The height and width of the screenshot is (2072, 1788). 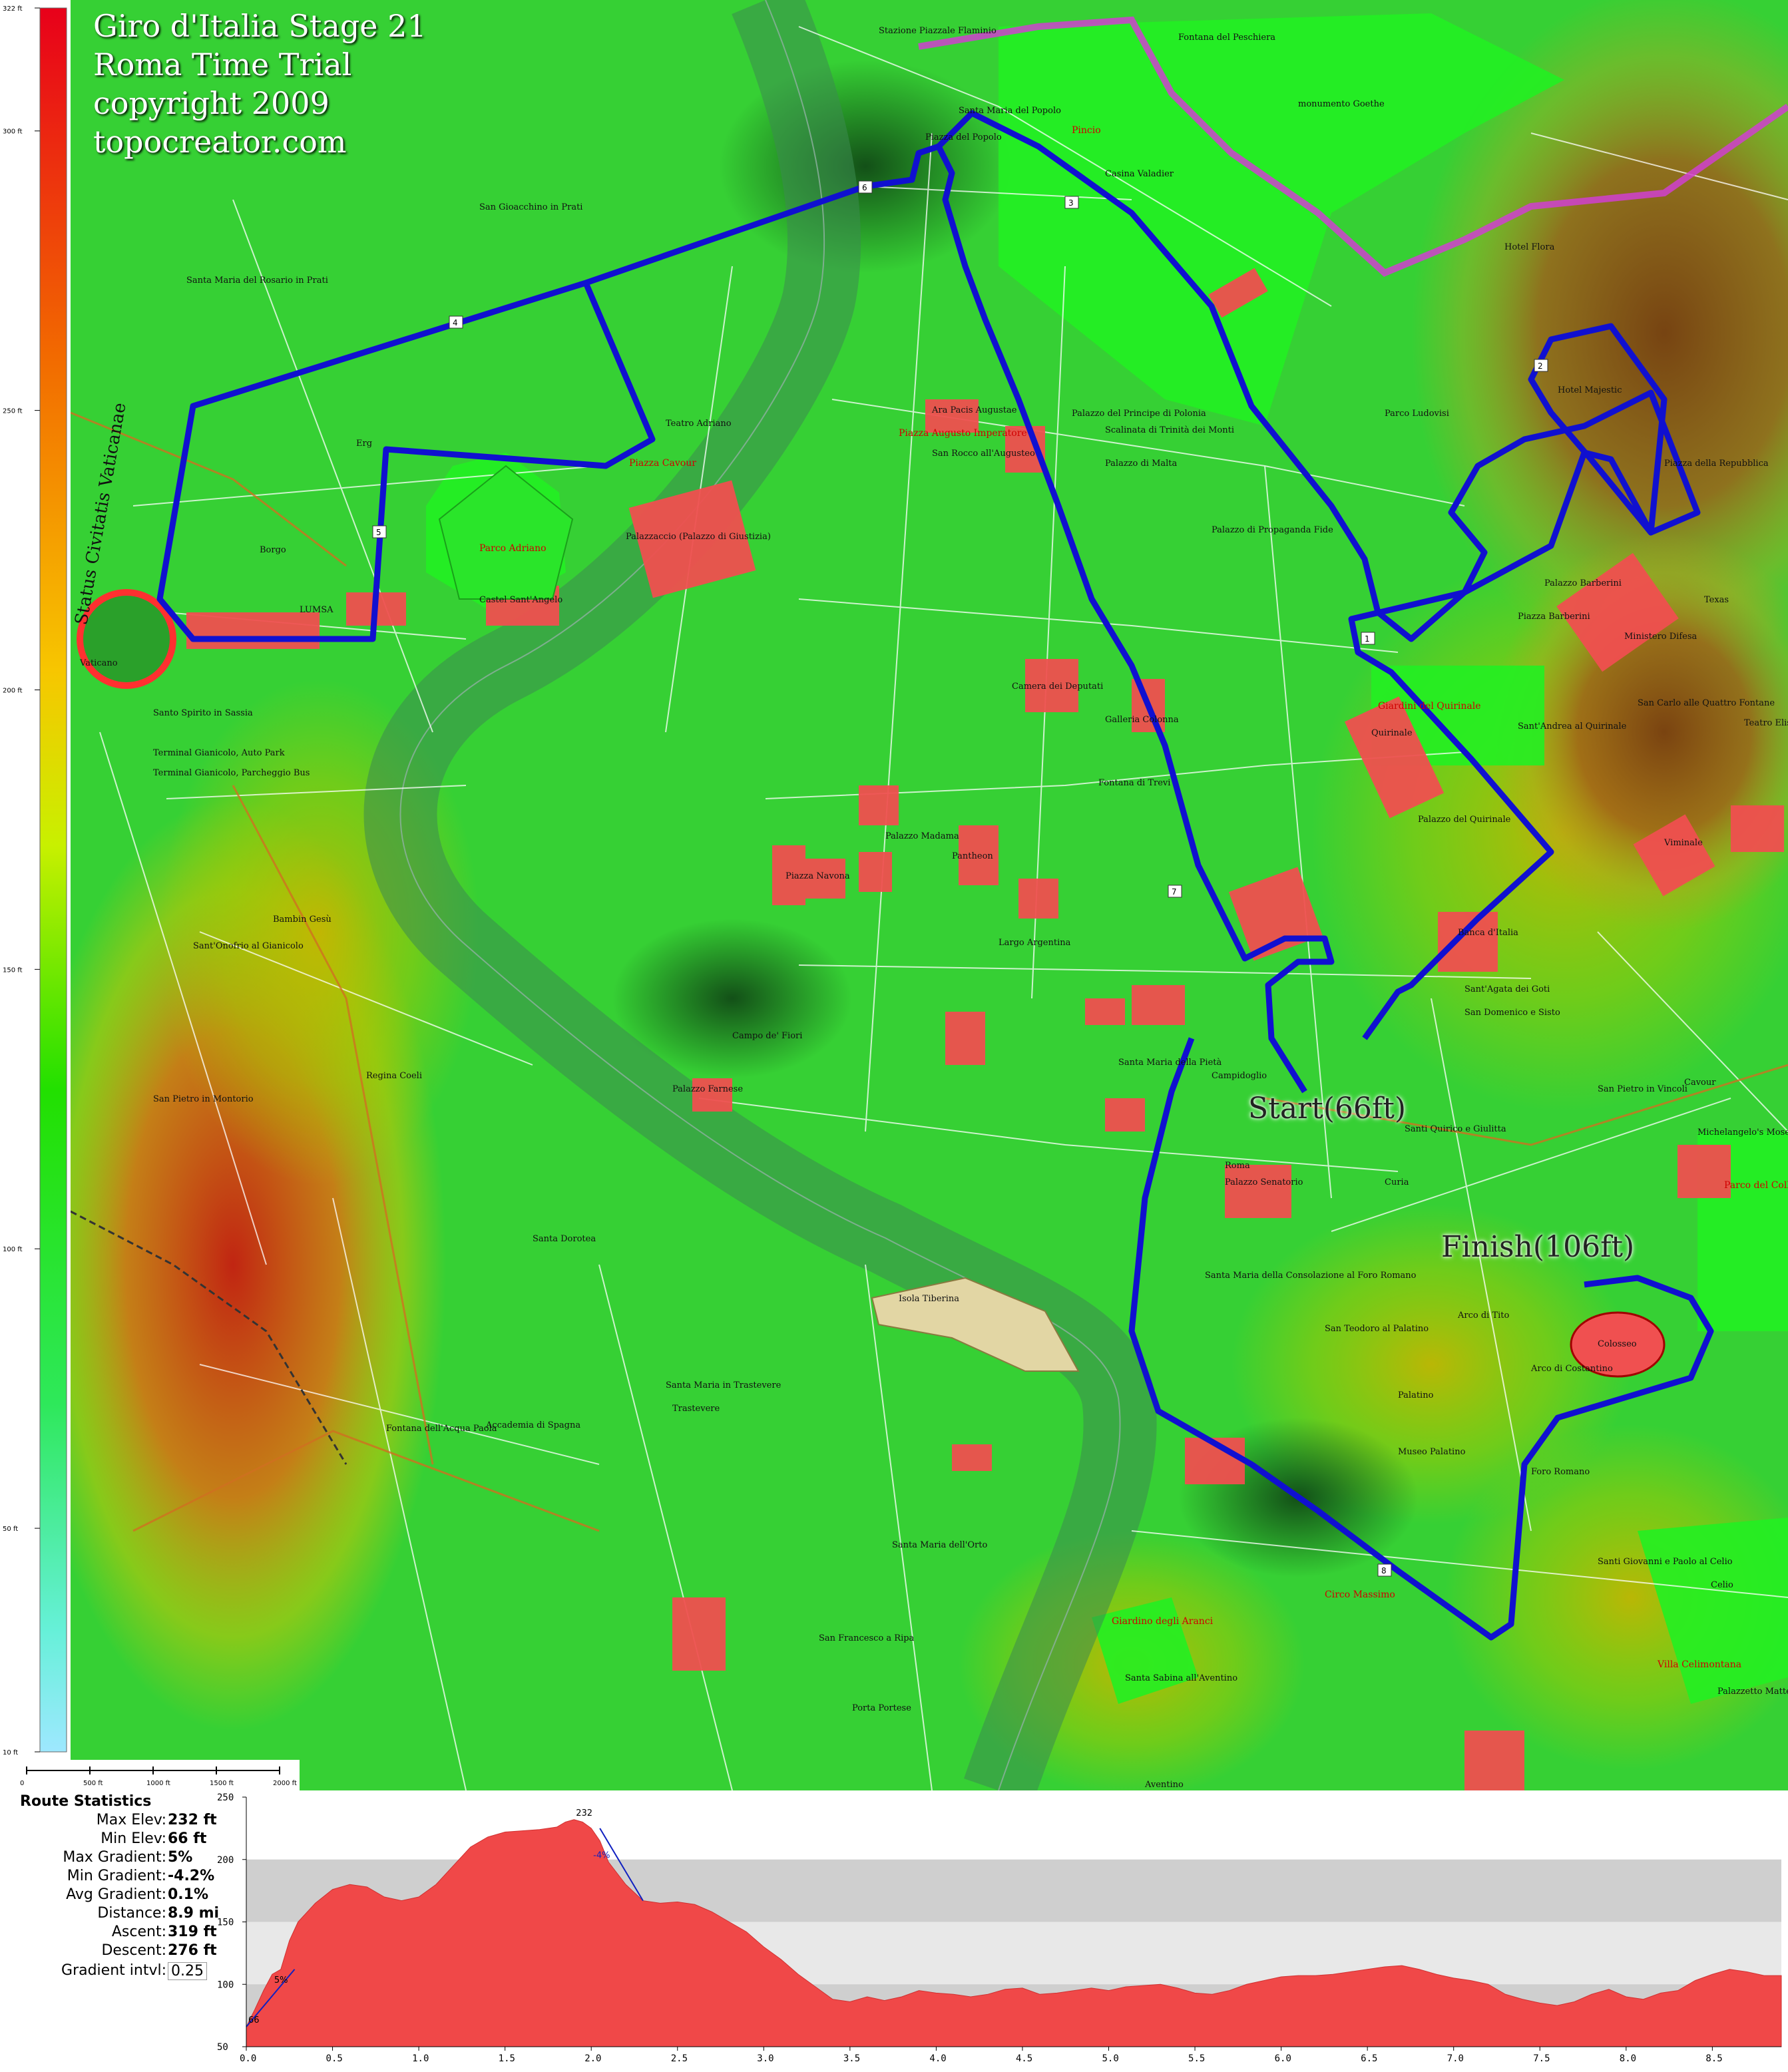 I want to click on route-marker-7: 7, so click(x=1175, y=892).